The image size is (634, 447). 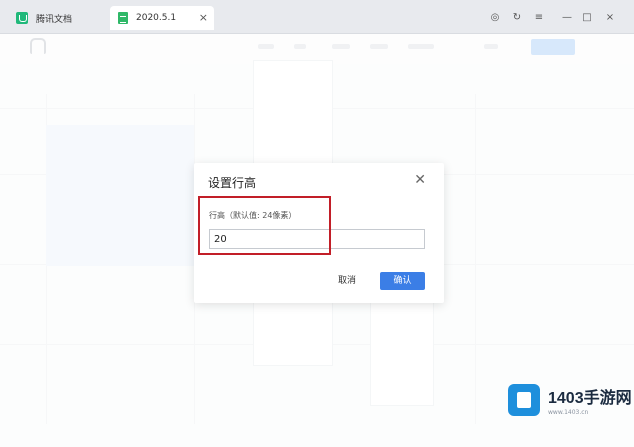 I want to click on watermark: 1403手游网 www.1403.cn, so click(x=570, y=400).